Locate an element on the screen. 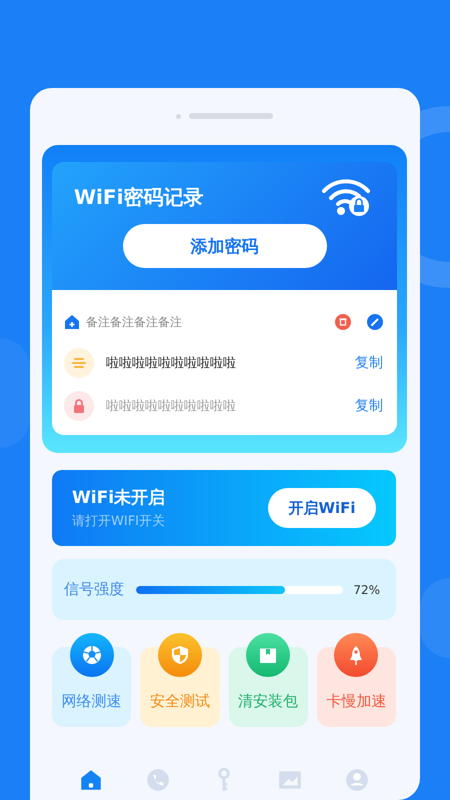  tool-tile: 网络测速 is located at coordinates (92, 680).